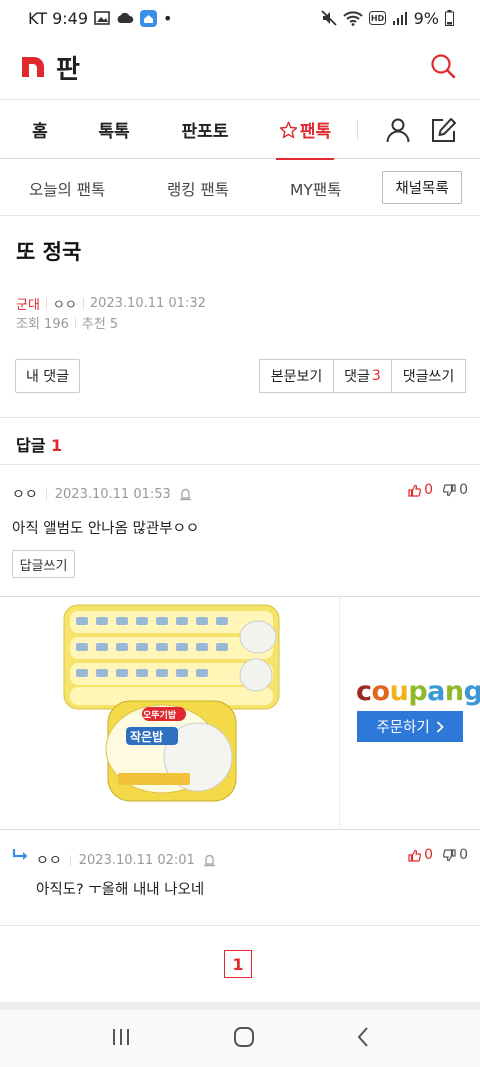 The height and width of the screenshot is (1067, 480). Describe the element at coordinates (352, 18) in the screenshot. I see `wifi-icon` at that location.